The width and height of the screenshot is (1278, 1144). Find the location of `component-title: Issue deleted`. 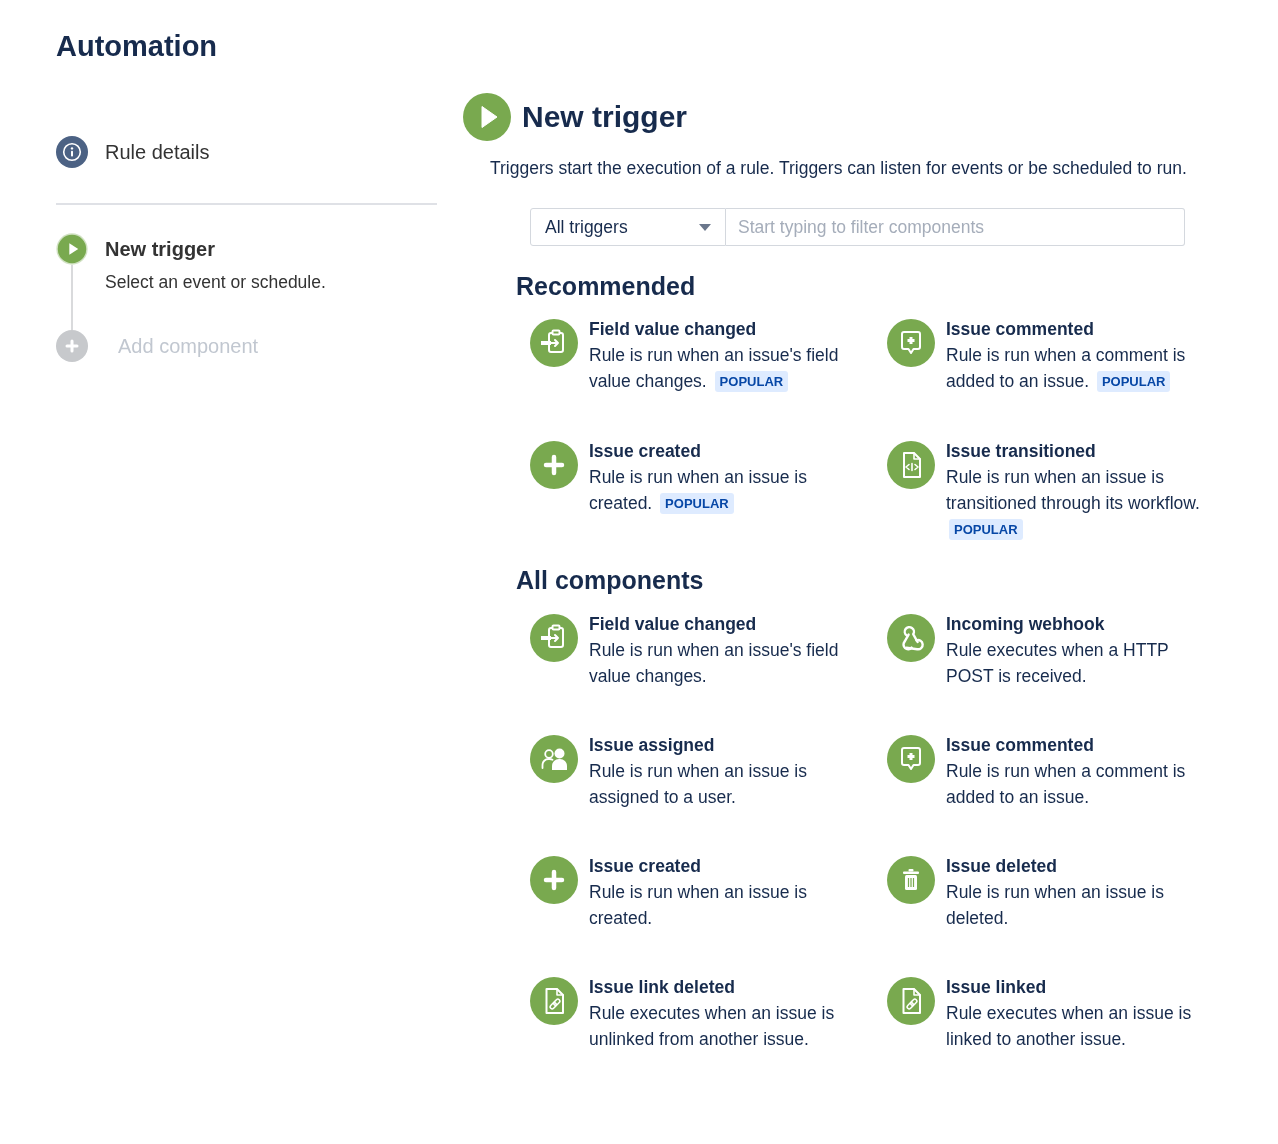

component-title: Issue deleted is located at coordinates (1078, 866).